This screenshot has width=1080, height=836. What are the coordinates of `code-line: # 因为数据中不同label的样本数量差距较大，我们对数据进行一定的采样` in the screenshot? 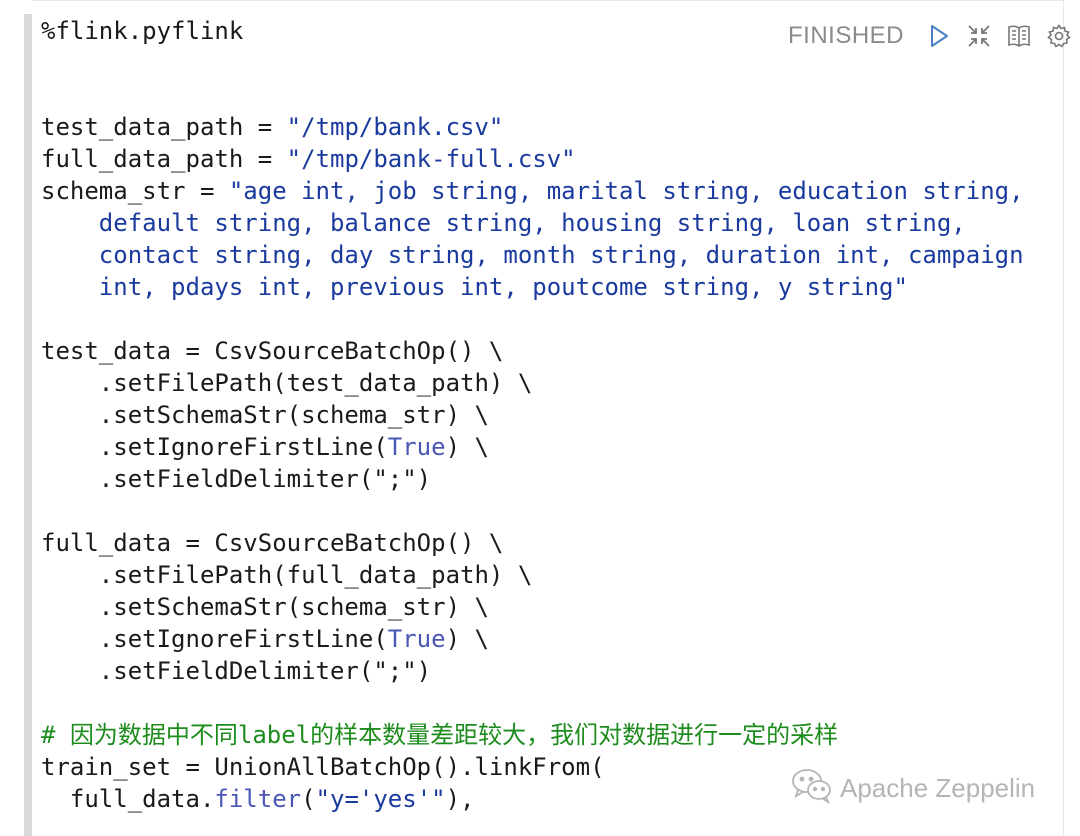 It's located at (532, 735).